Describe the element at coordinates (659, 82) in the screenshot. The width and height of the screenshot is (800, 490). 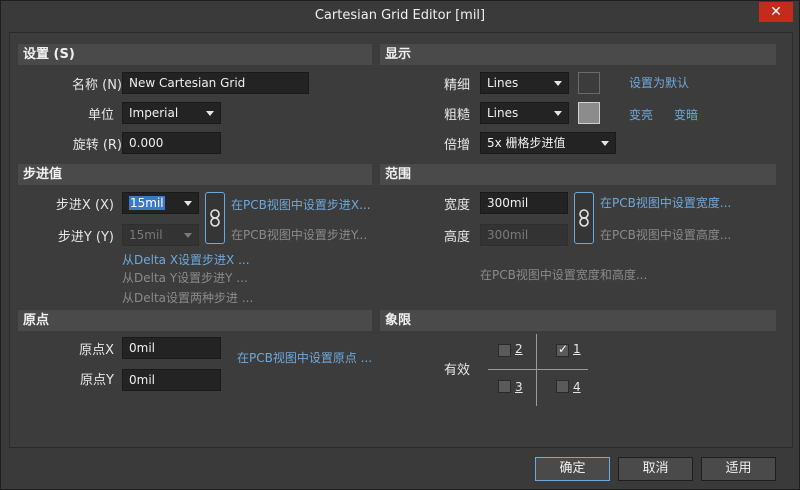
I see `set-default-link: 设置为默认` at that location.